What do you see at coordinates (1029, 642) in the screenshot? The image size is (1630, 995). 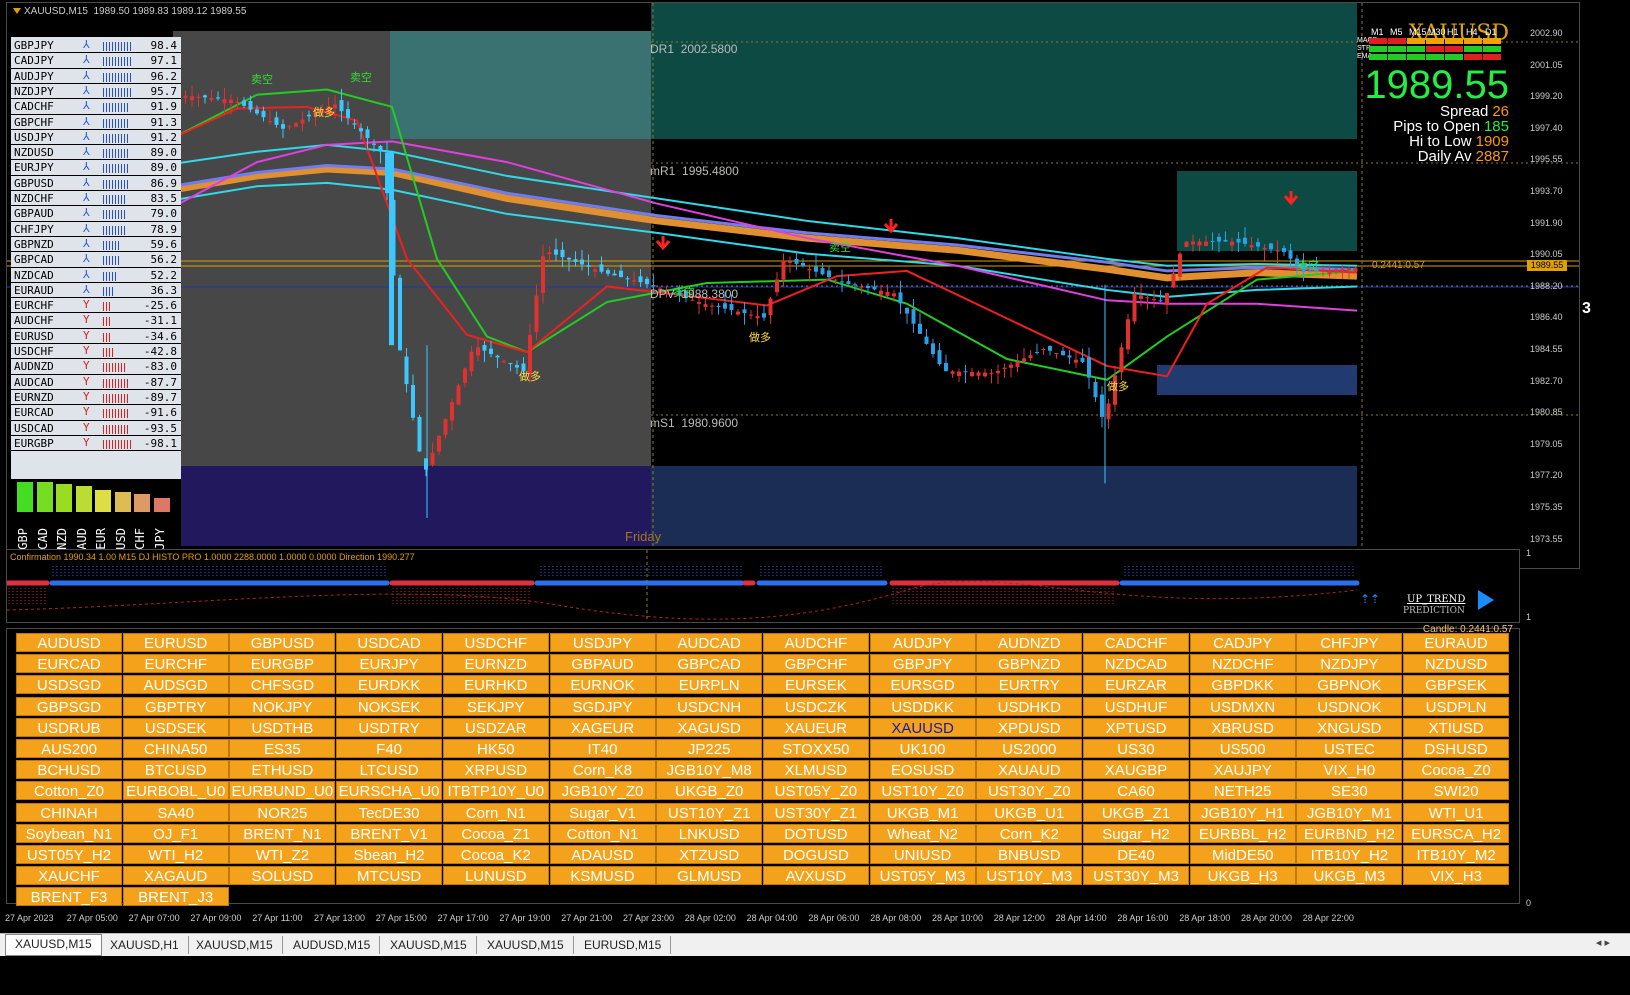 I see `symbol-button-audnzd: AUDNZD` at bounding box center [1029, 642].